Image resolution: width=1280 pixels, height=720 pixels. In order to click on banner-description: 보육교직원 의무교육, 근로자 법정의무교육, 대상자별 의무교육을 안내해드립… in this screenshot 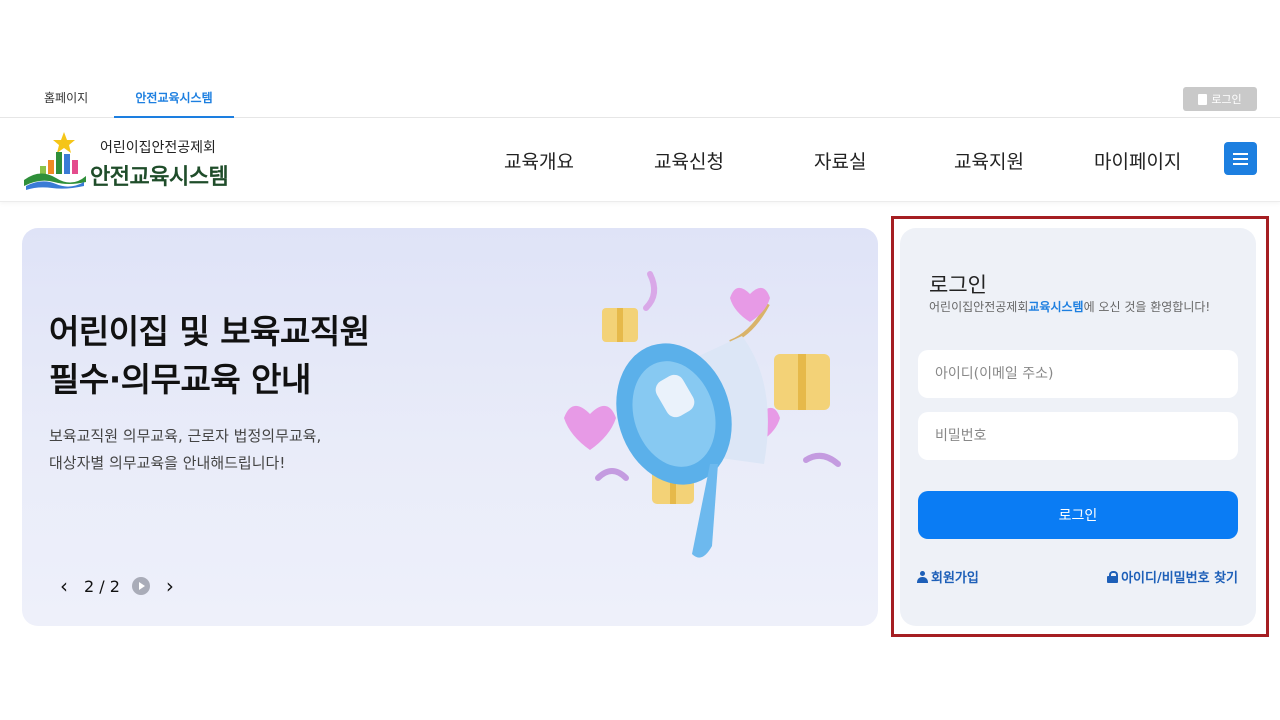, I will do `click(185, 450)`.